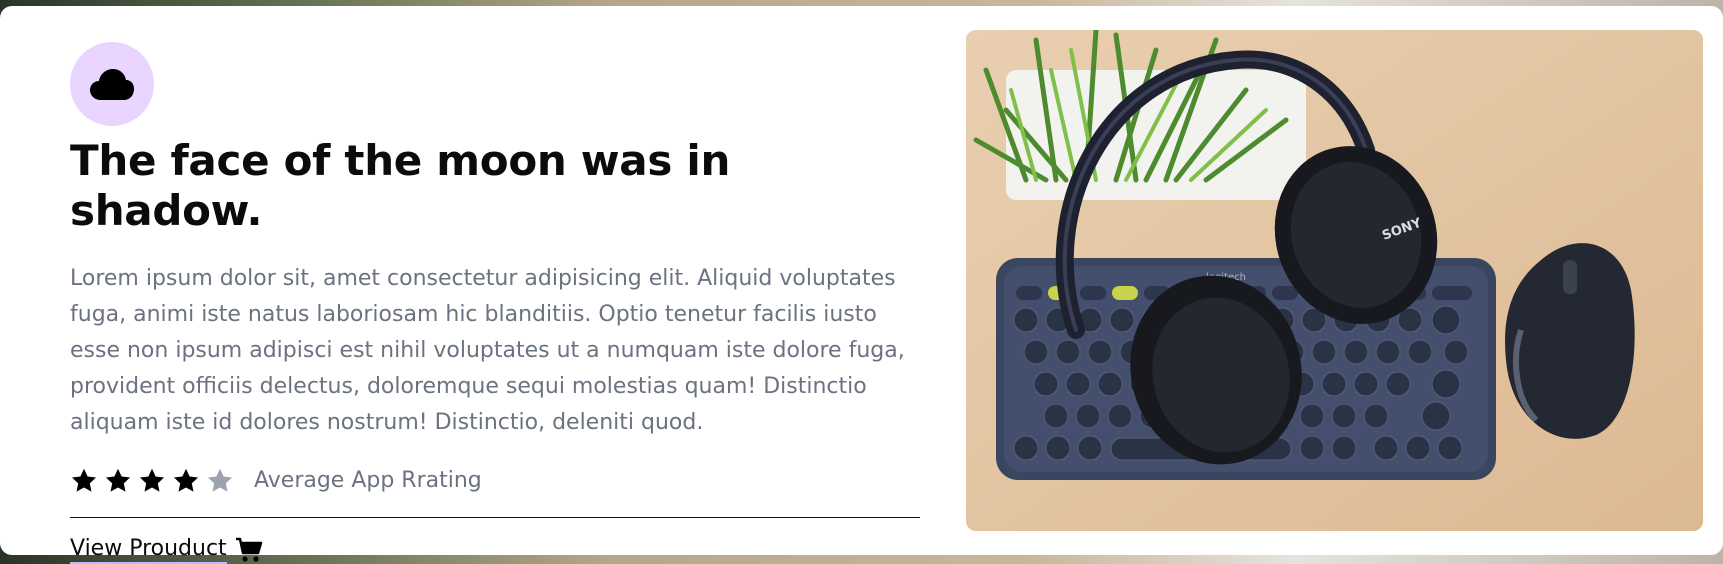 Image resolution: width=1723 pixels, height=564 pixels. Describe the element at coordinates (248, 549) in the screenshot. I see `cart-icon` at that location.